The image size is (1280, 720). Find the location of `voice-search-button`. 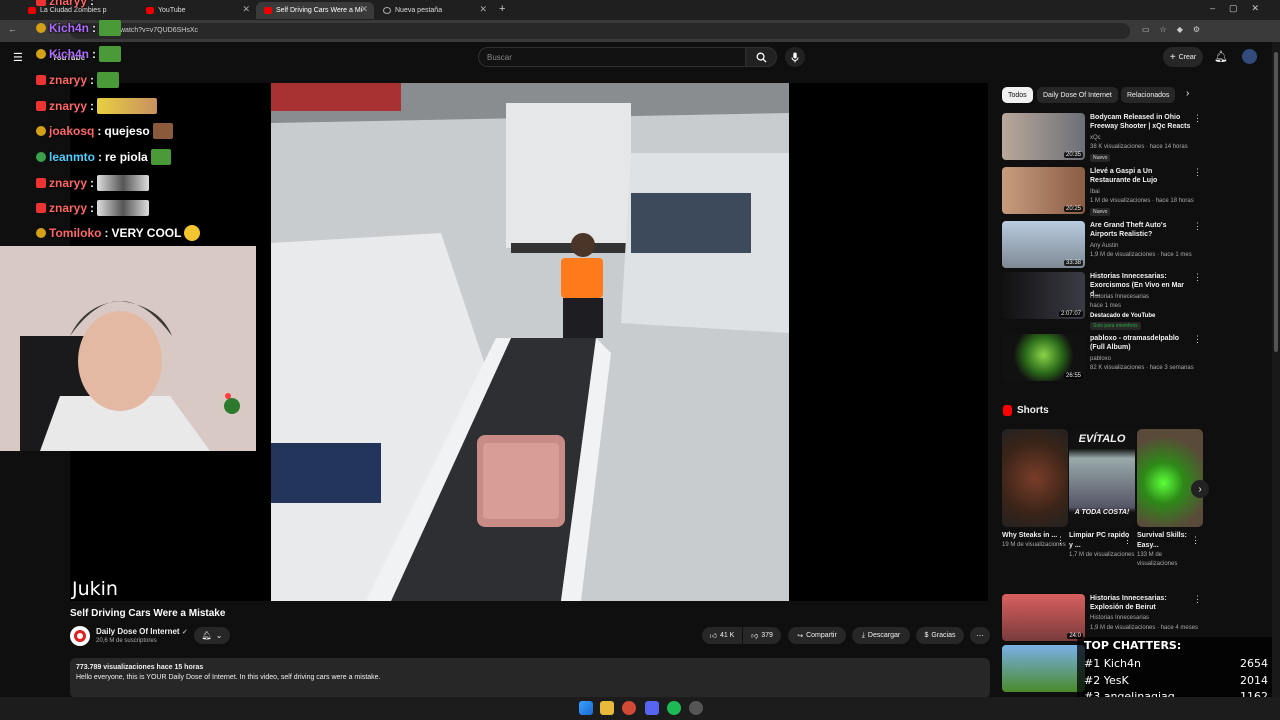

voice-search-button is located at coordinates (795, 57).